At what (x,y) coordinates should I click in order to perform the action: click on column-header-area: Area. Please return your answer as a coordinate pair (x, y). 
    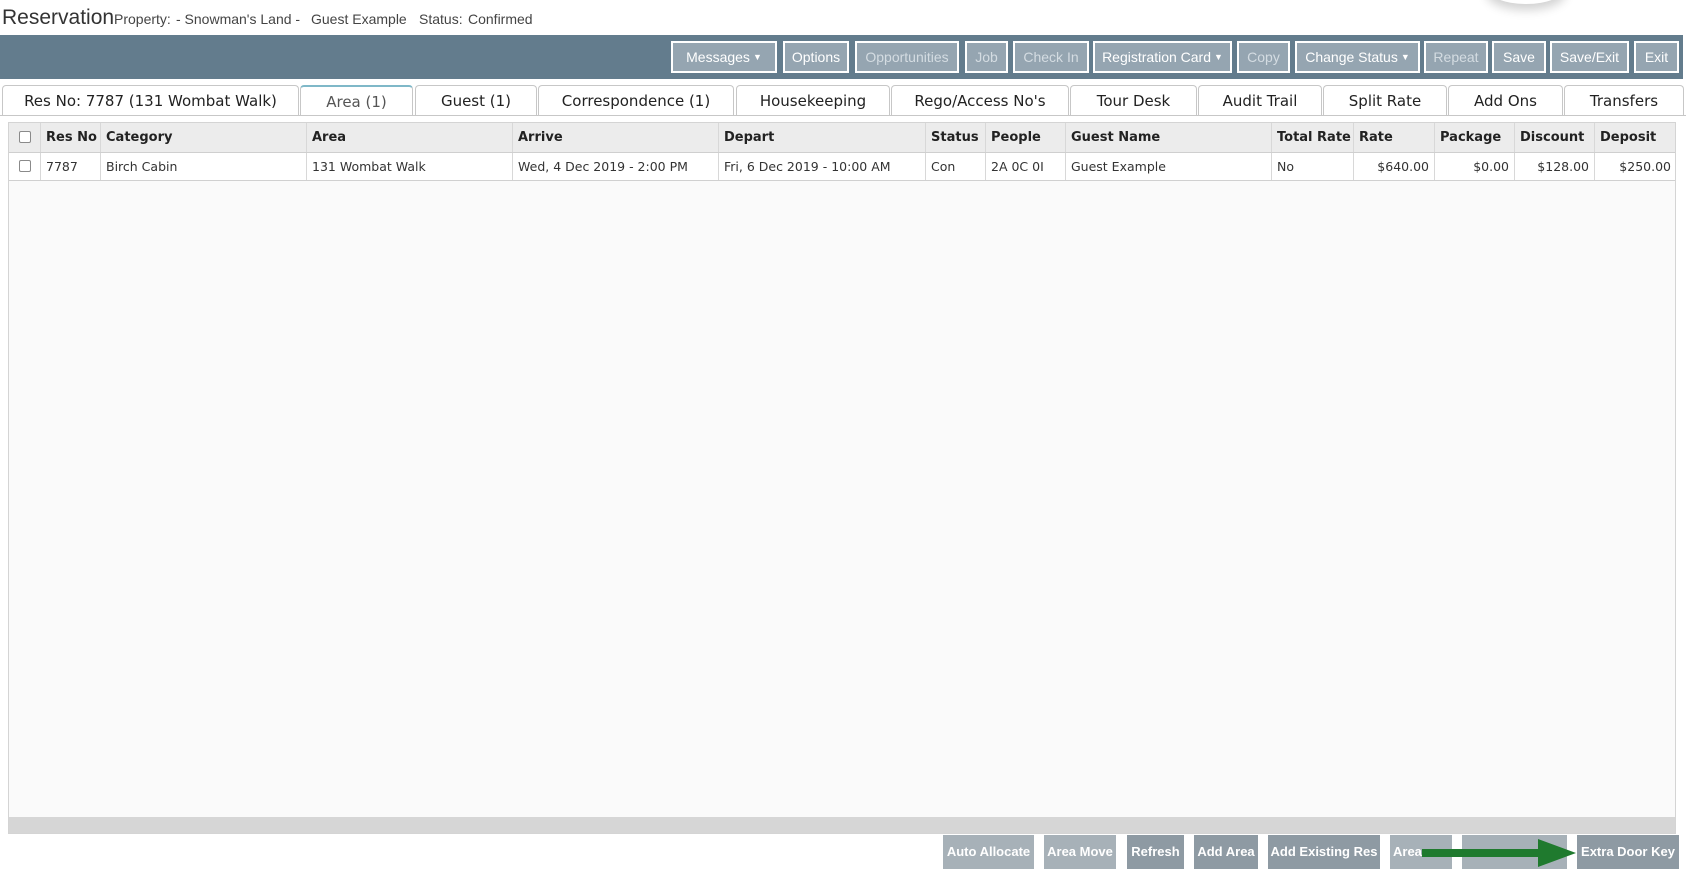
    Looking at the image, I should click on (410, 137).